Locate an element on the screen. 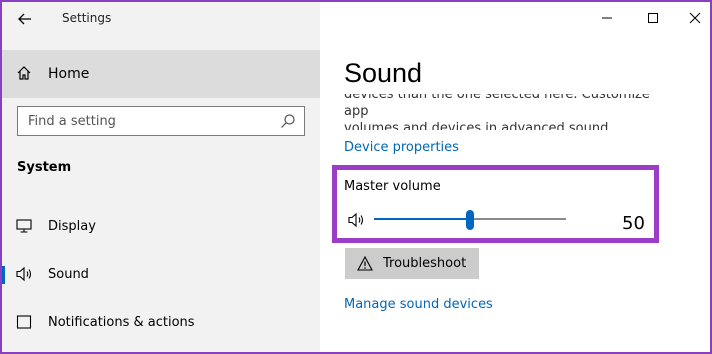  slider-thumb is located at coordinates (470, 220).